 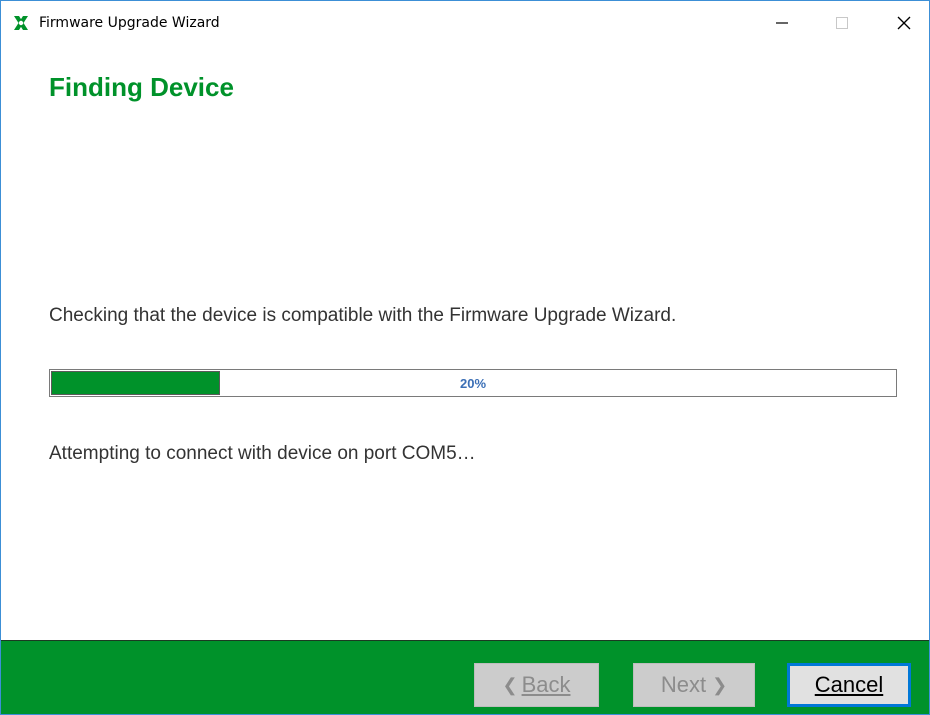 What do you see at coordinates (720, 684) in the screenshot?
I see `chevron-right-icon: ❯` at bounding box center [720, 684].